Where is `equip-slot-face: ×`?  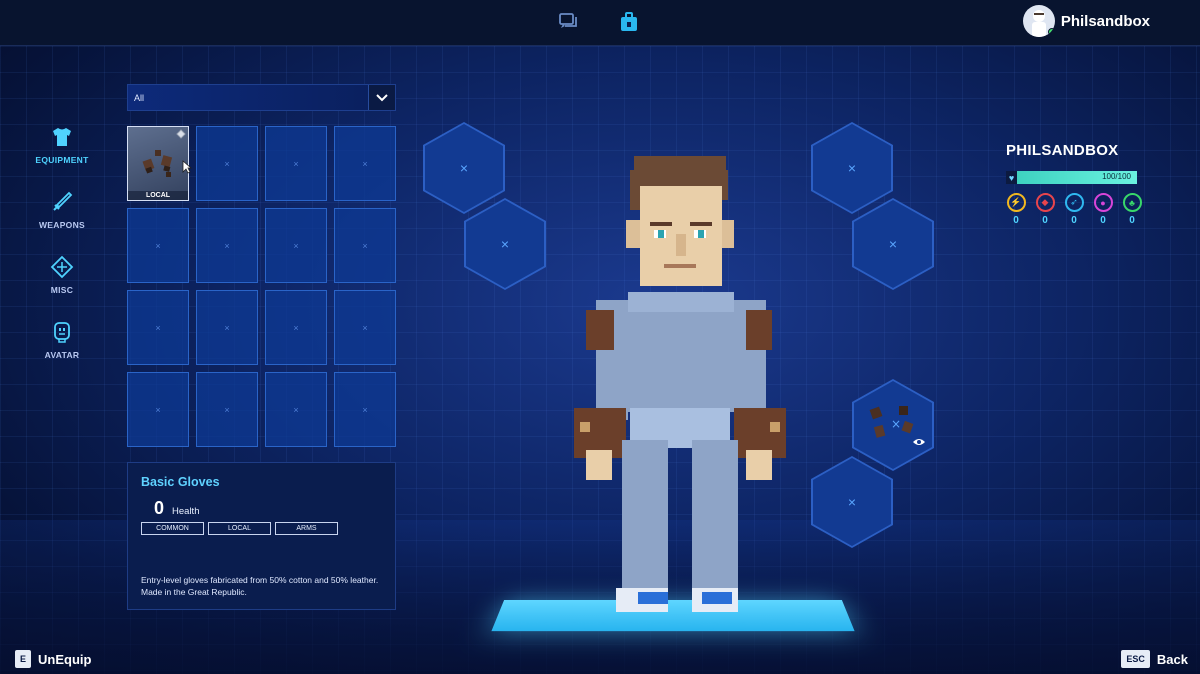 equip-slot-face: × is located at coordinates (505, 244).